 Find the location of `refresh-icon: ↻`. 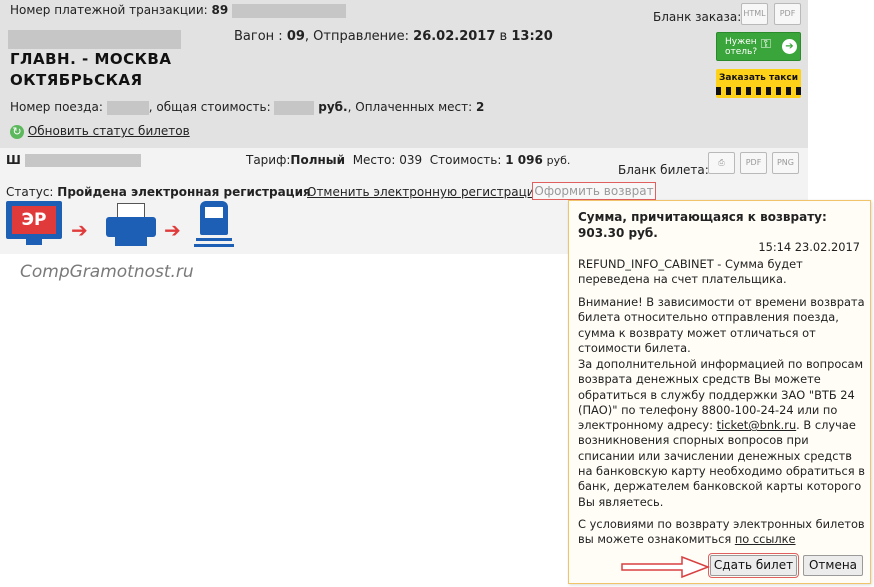

refresh-icon: ↻ is located at coordinates (17, 131).